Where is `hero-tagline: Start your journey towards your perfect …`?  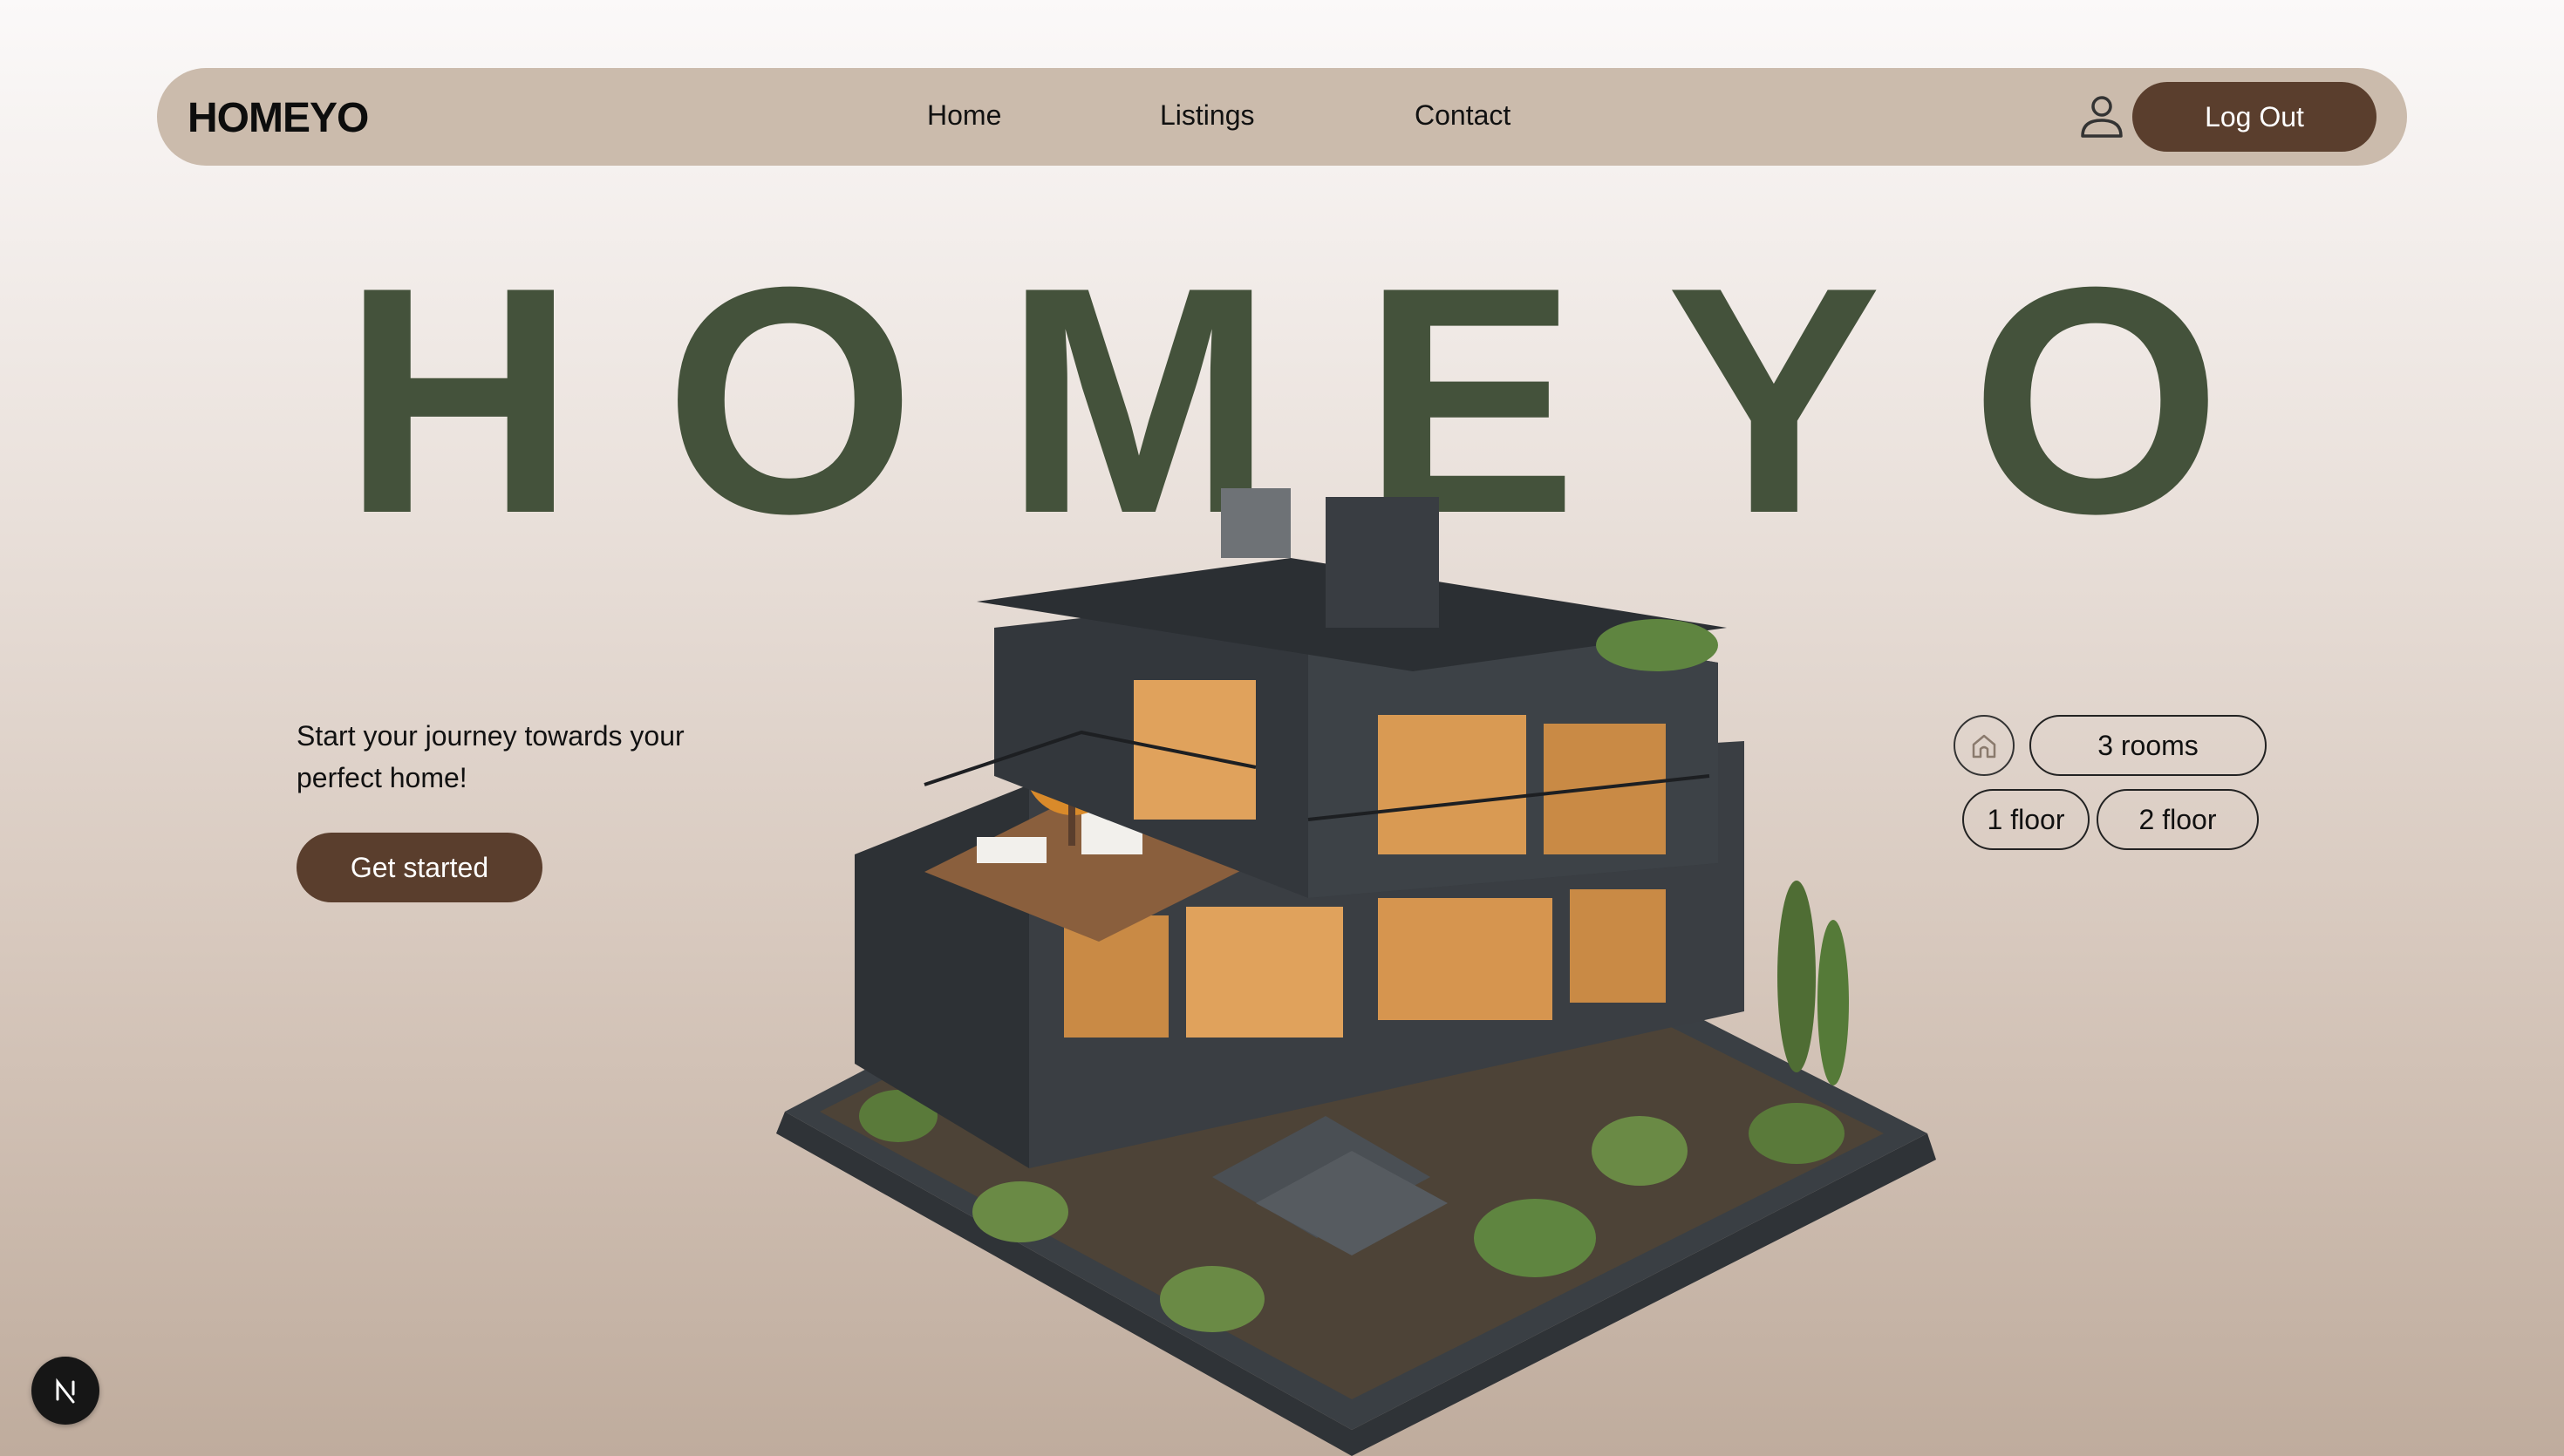
hero-tagline: Start your journey towards your perfect … is located at coordinates (491, 756).